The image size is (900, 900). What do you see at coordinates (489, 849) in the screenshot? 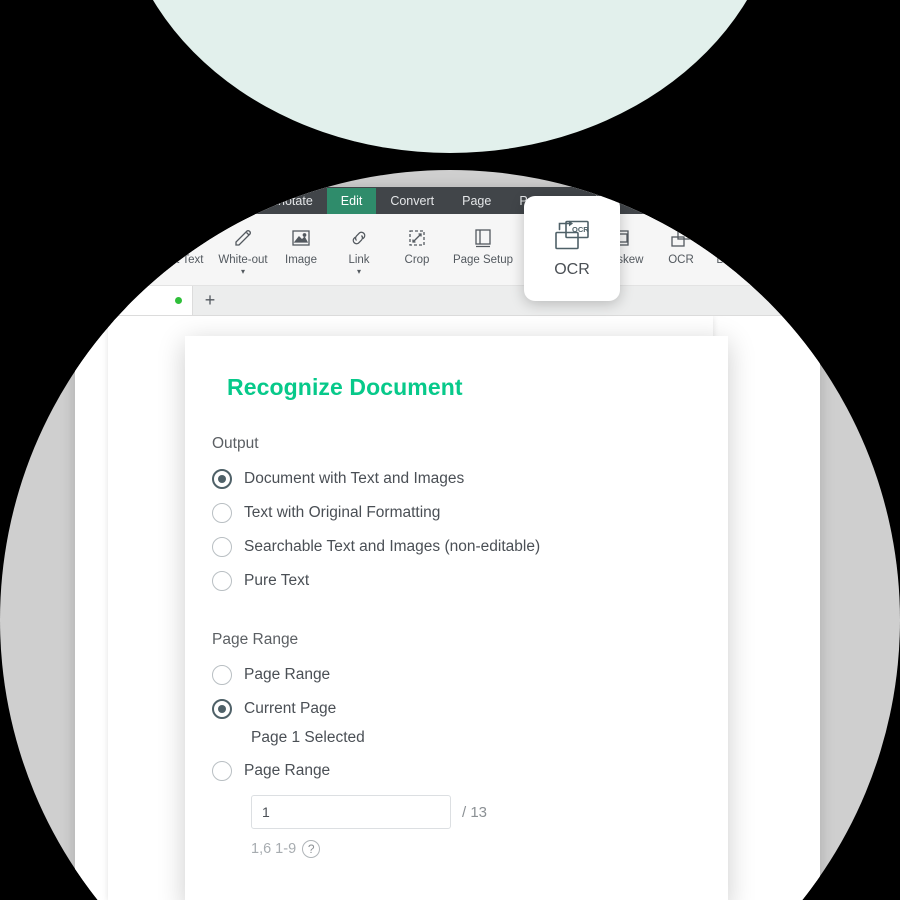
I see `page-range-hint-row: 1,6 1-9 ?` at bounding box center [489, 849].